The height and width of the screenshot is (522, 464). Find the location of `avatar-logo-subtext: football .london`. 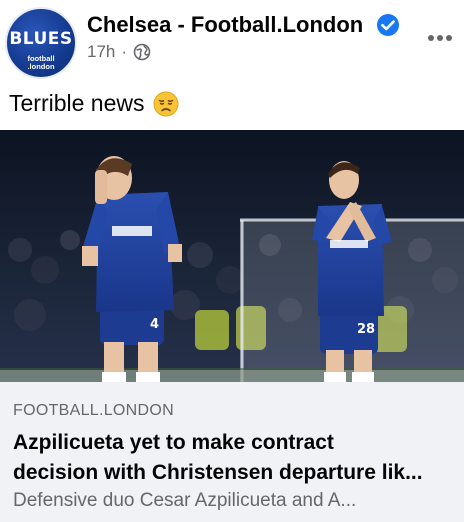

avatar-logo-subtext: football .london is located at coordinates (41, 62).